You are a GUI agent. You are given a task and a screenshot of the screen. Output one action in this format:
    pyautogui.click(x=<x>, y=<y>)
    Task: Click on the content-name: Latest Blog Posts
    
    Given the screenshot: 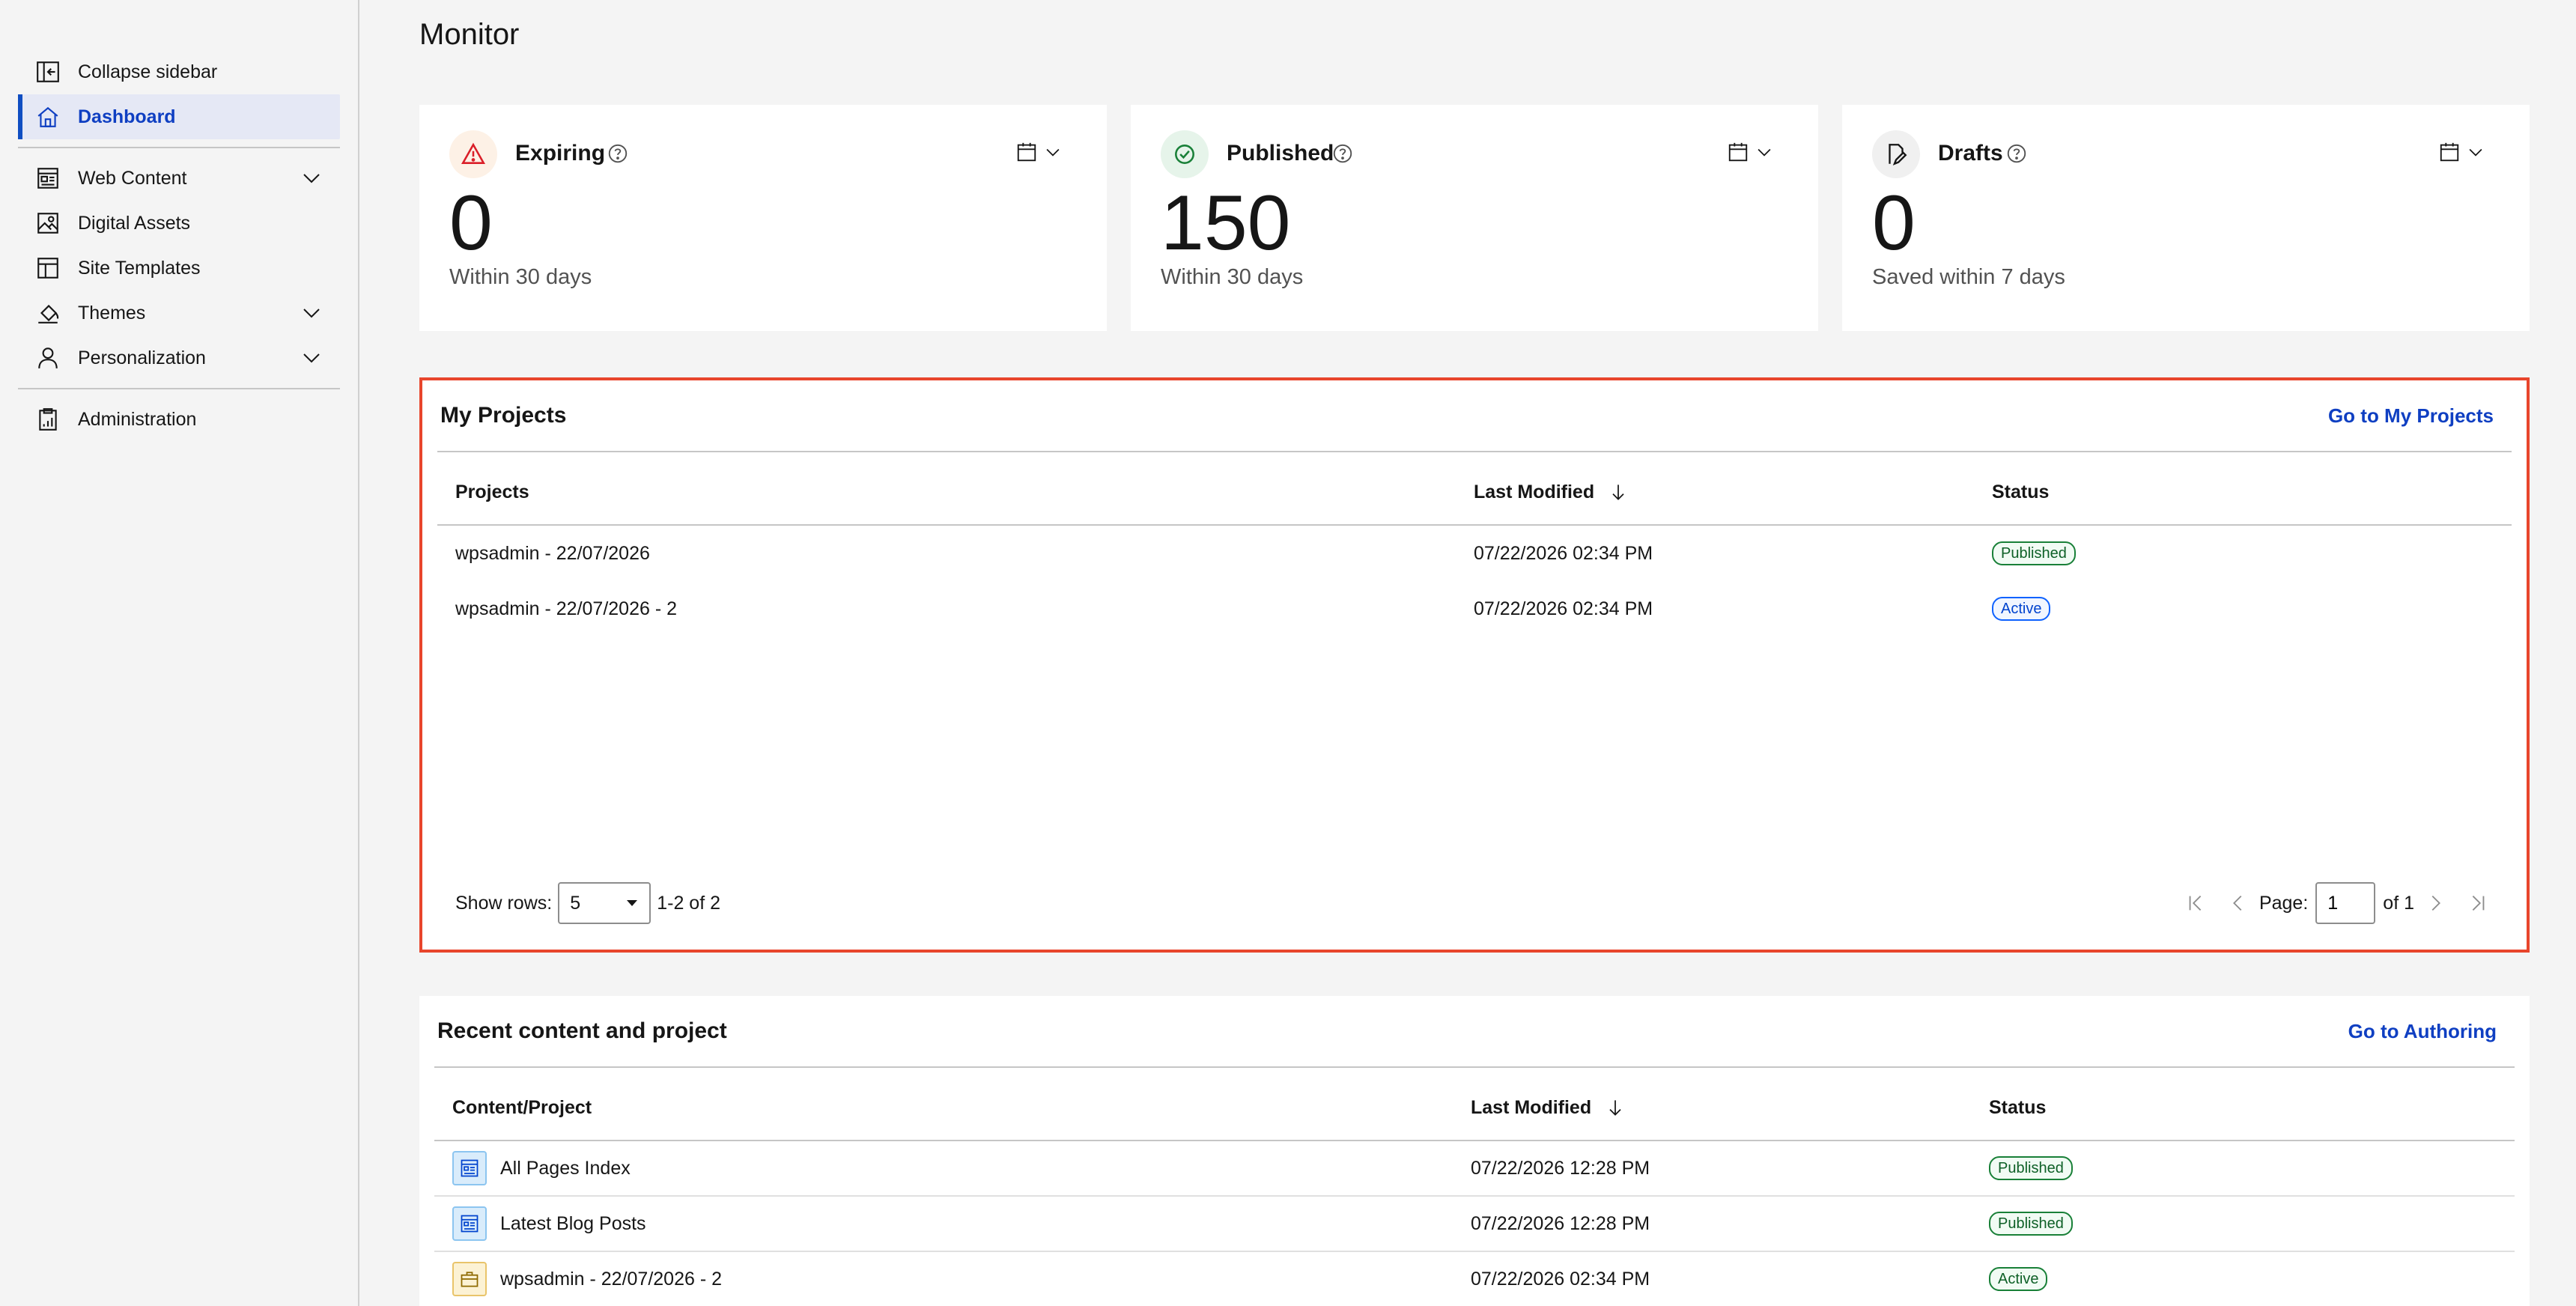 What is the action you would take?
    pyautogui.click(x=573, y=1224)
    